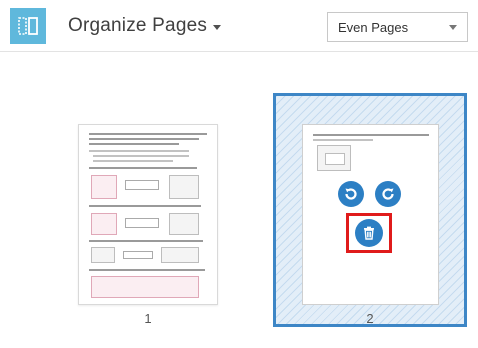 The image size is (478, 348). I want to click on chevron-down-icon, so click(453, 27).